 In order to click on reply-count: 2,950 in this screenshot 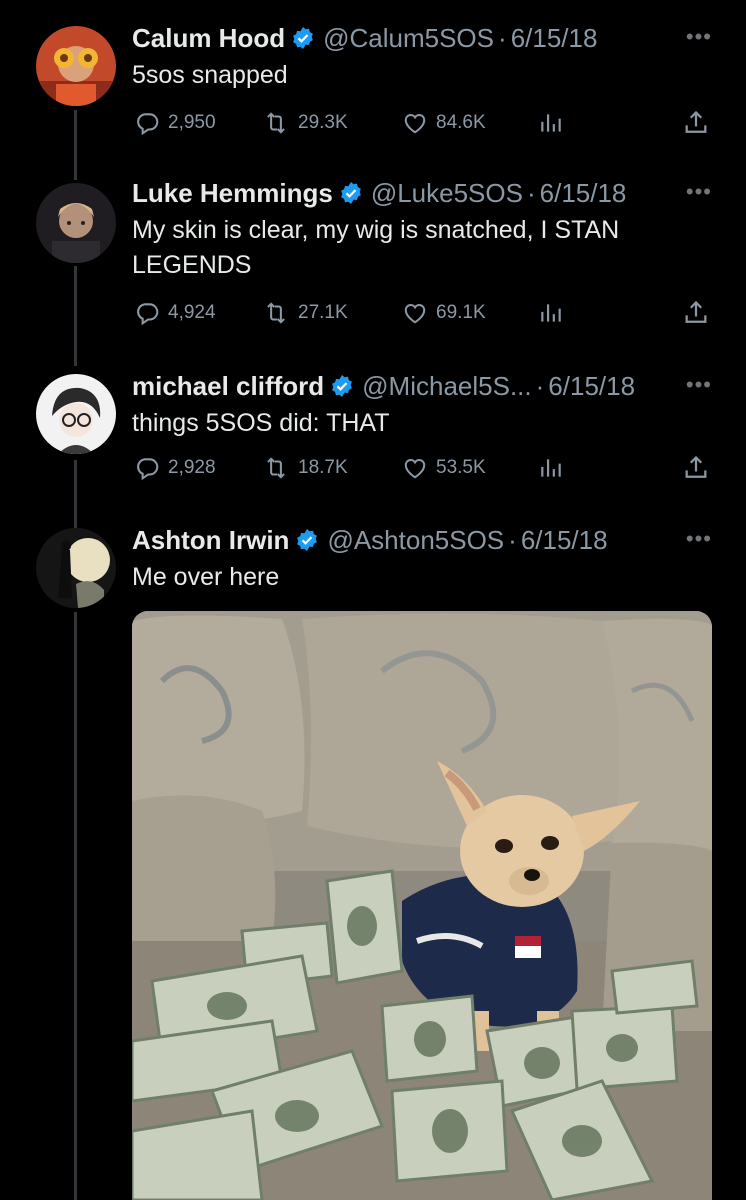, I will do `click(192, 122)`.